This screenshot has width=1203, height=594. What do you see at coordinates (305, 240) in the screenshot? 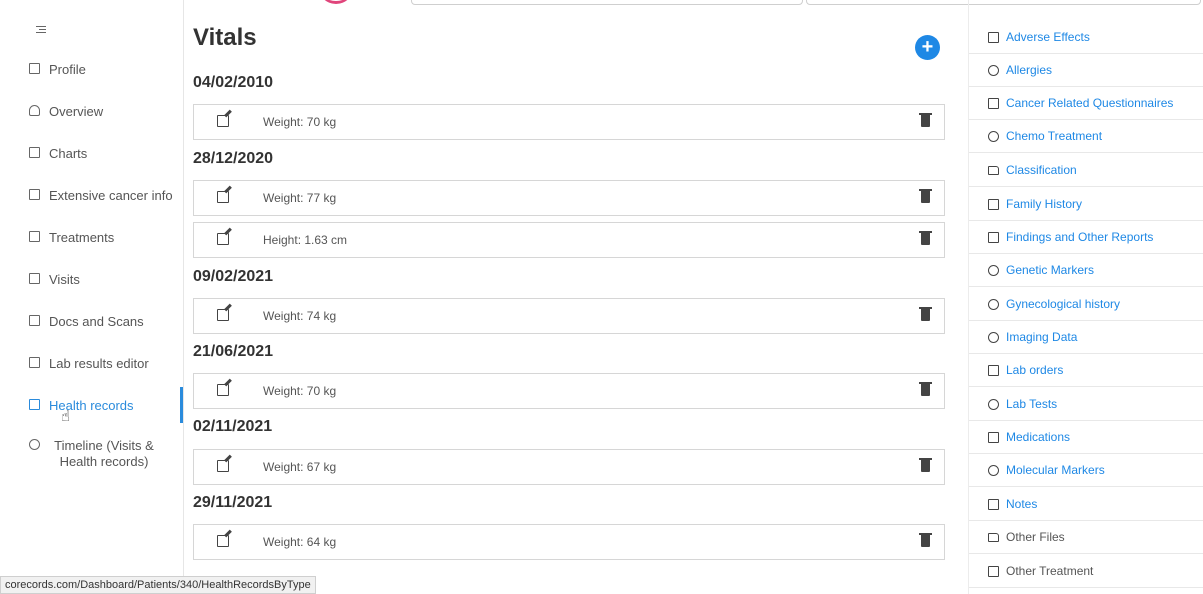
I see `record-text: Height: 1.63 cm` at bounding box center [305, 240].